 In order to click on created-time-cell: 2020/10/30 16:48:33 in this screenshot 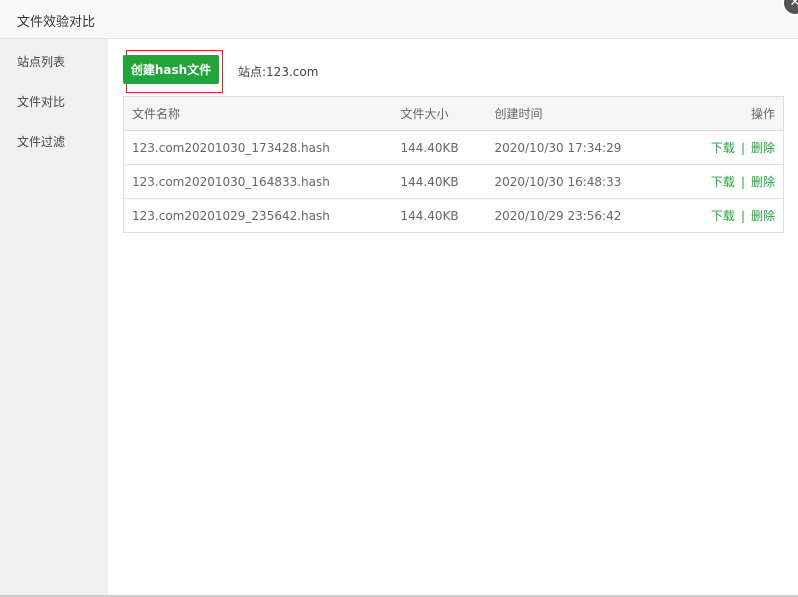, I will do `click(569, 181)`.